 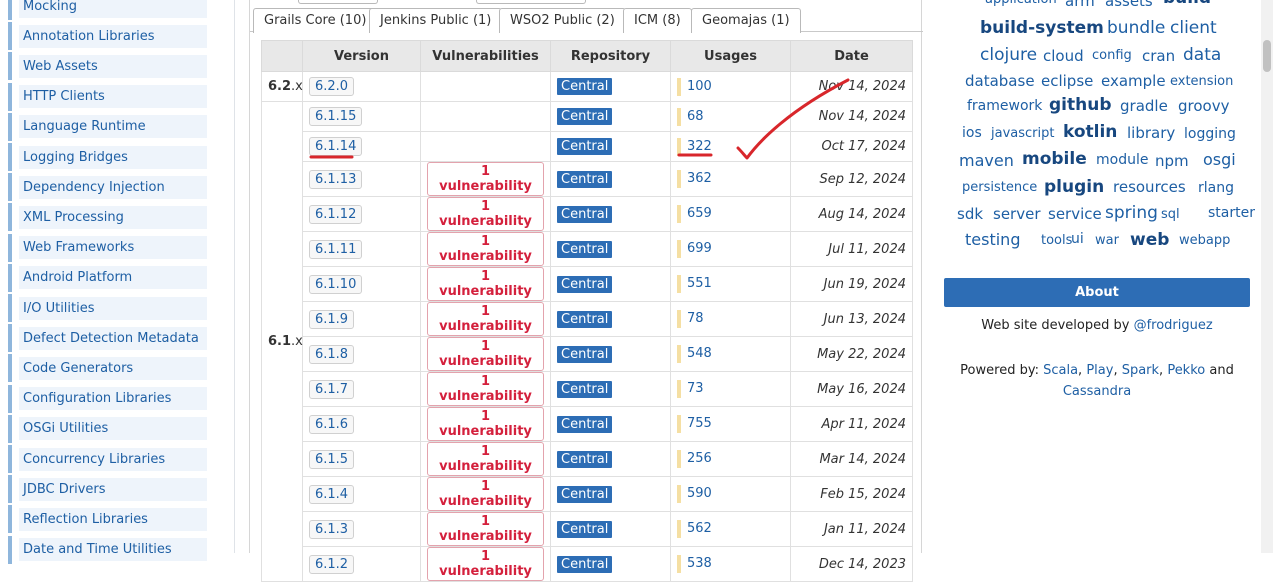 What do you see at coordinates (1186, 370) in the screenshot?
I see `link-pekko: Pekko` at bounding box center [1186, 370].